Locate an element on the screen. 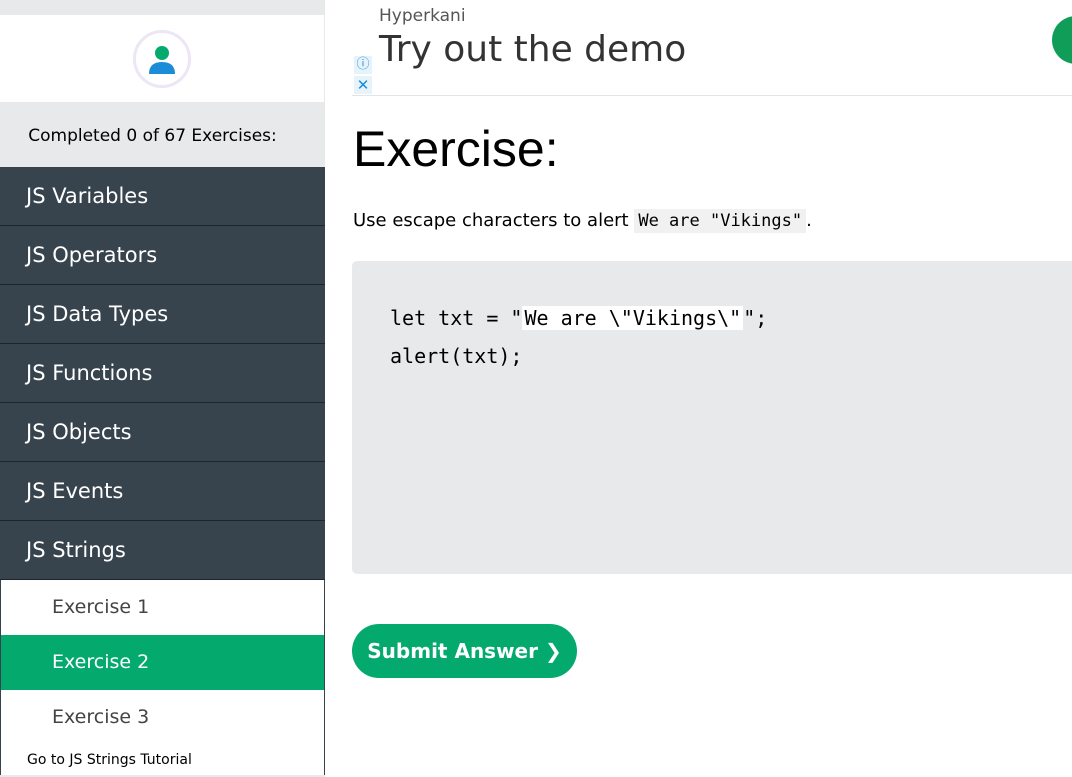  submenu-exercise-1: Exercise 1 is located at coordinates (162, 607).